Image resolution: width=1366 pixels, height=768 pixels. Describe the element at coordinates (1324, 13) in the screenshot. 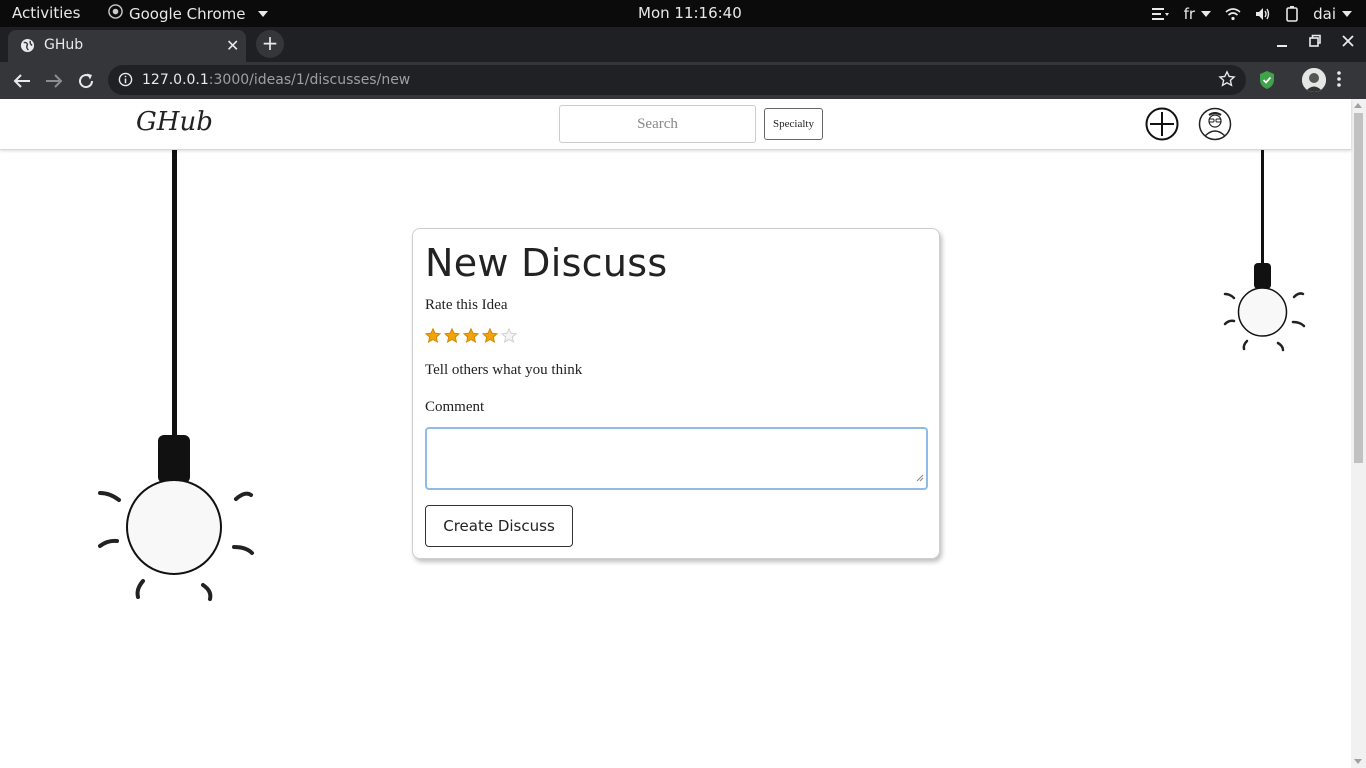

I see `user-label: dai` at that location.